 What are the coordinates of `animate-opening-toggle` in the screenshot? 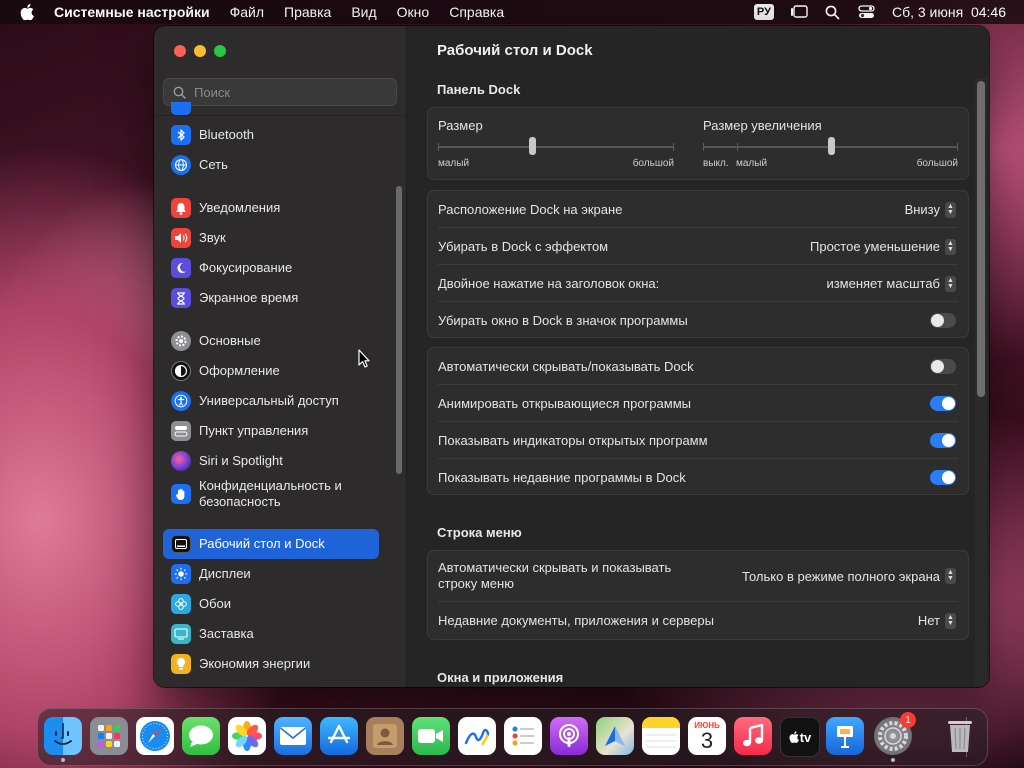 It's located at (943, 403).